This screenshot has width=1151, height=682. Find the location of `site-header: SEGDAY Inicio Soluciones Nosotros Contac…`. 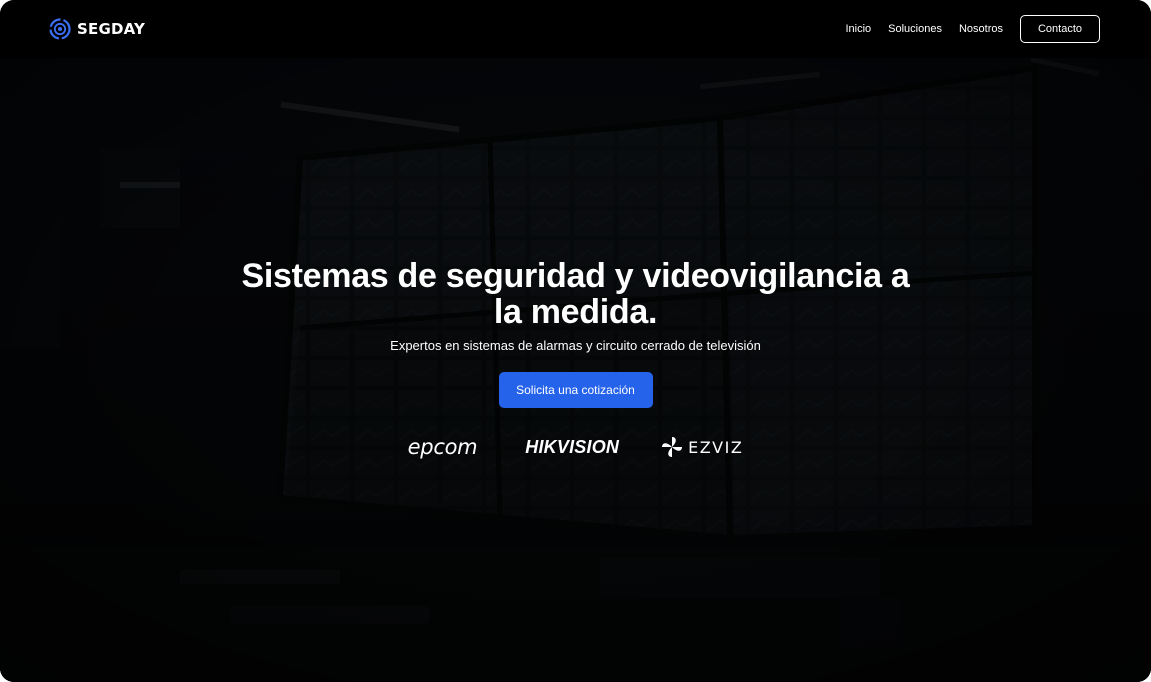

site-header: SEGDAY Inicio Soluciones Nosotros Contac… is located at coordinates (575, 29).